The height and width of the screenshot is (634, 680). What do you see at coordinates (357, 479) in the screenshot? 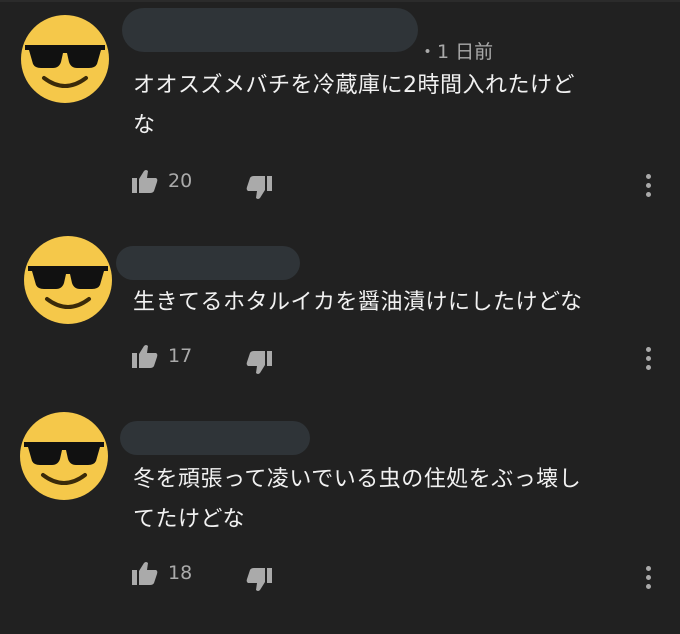
I see `comment-text-line: 冬を頑張って凌いでいる虫の住処をぶっ壊し` at bounding box center [357, 479].